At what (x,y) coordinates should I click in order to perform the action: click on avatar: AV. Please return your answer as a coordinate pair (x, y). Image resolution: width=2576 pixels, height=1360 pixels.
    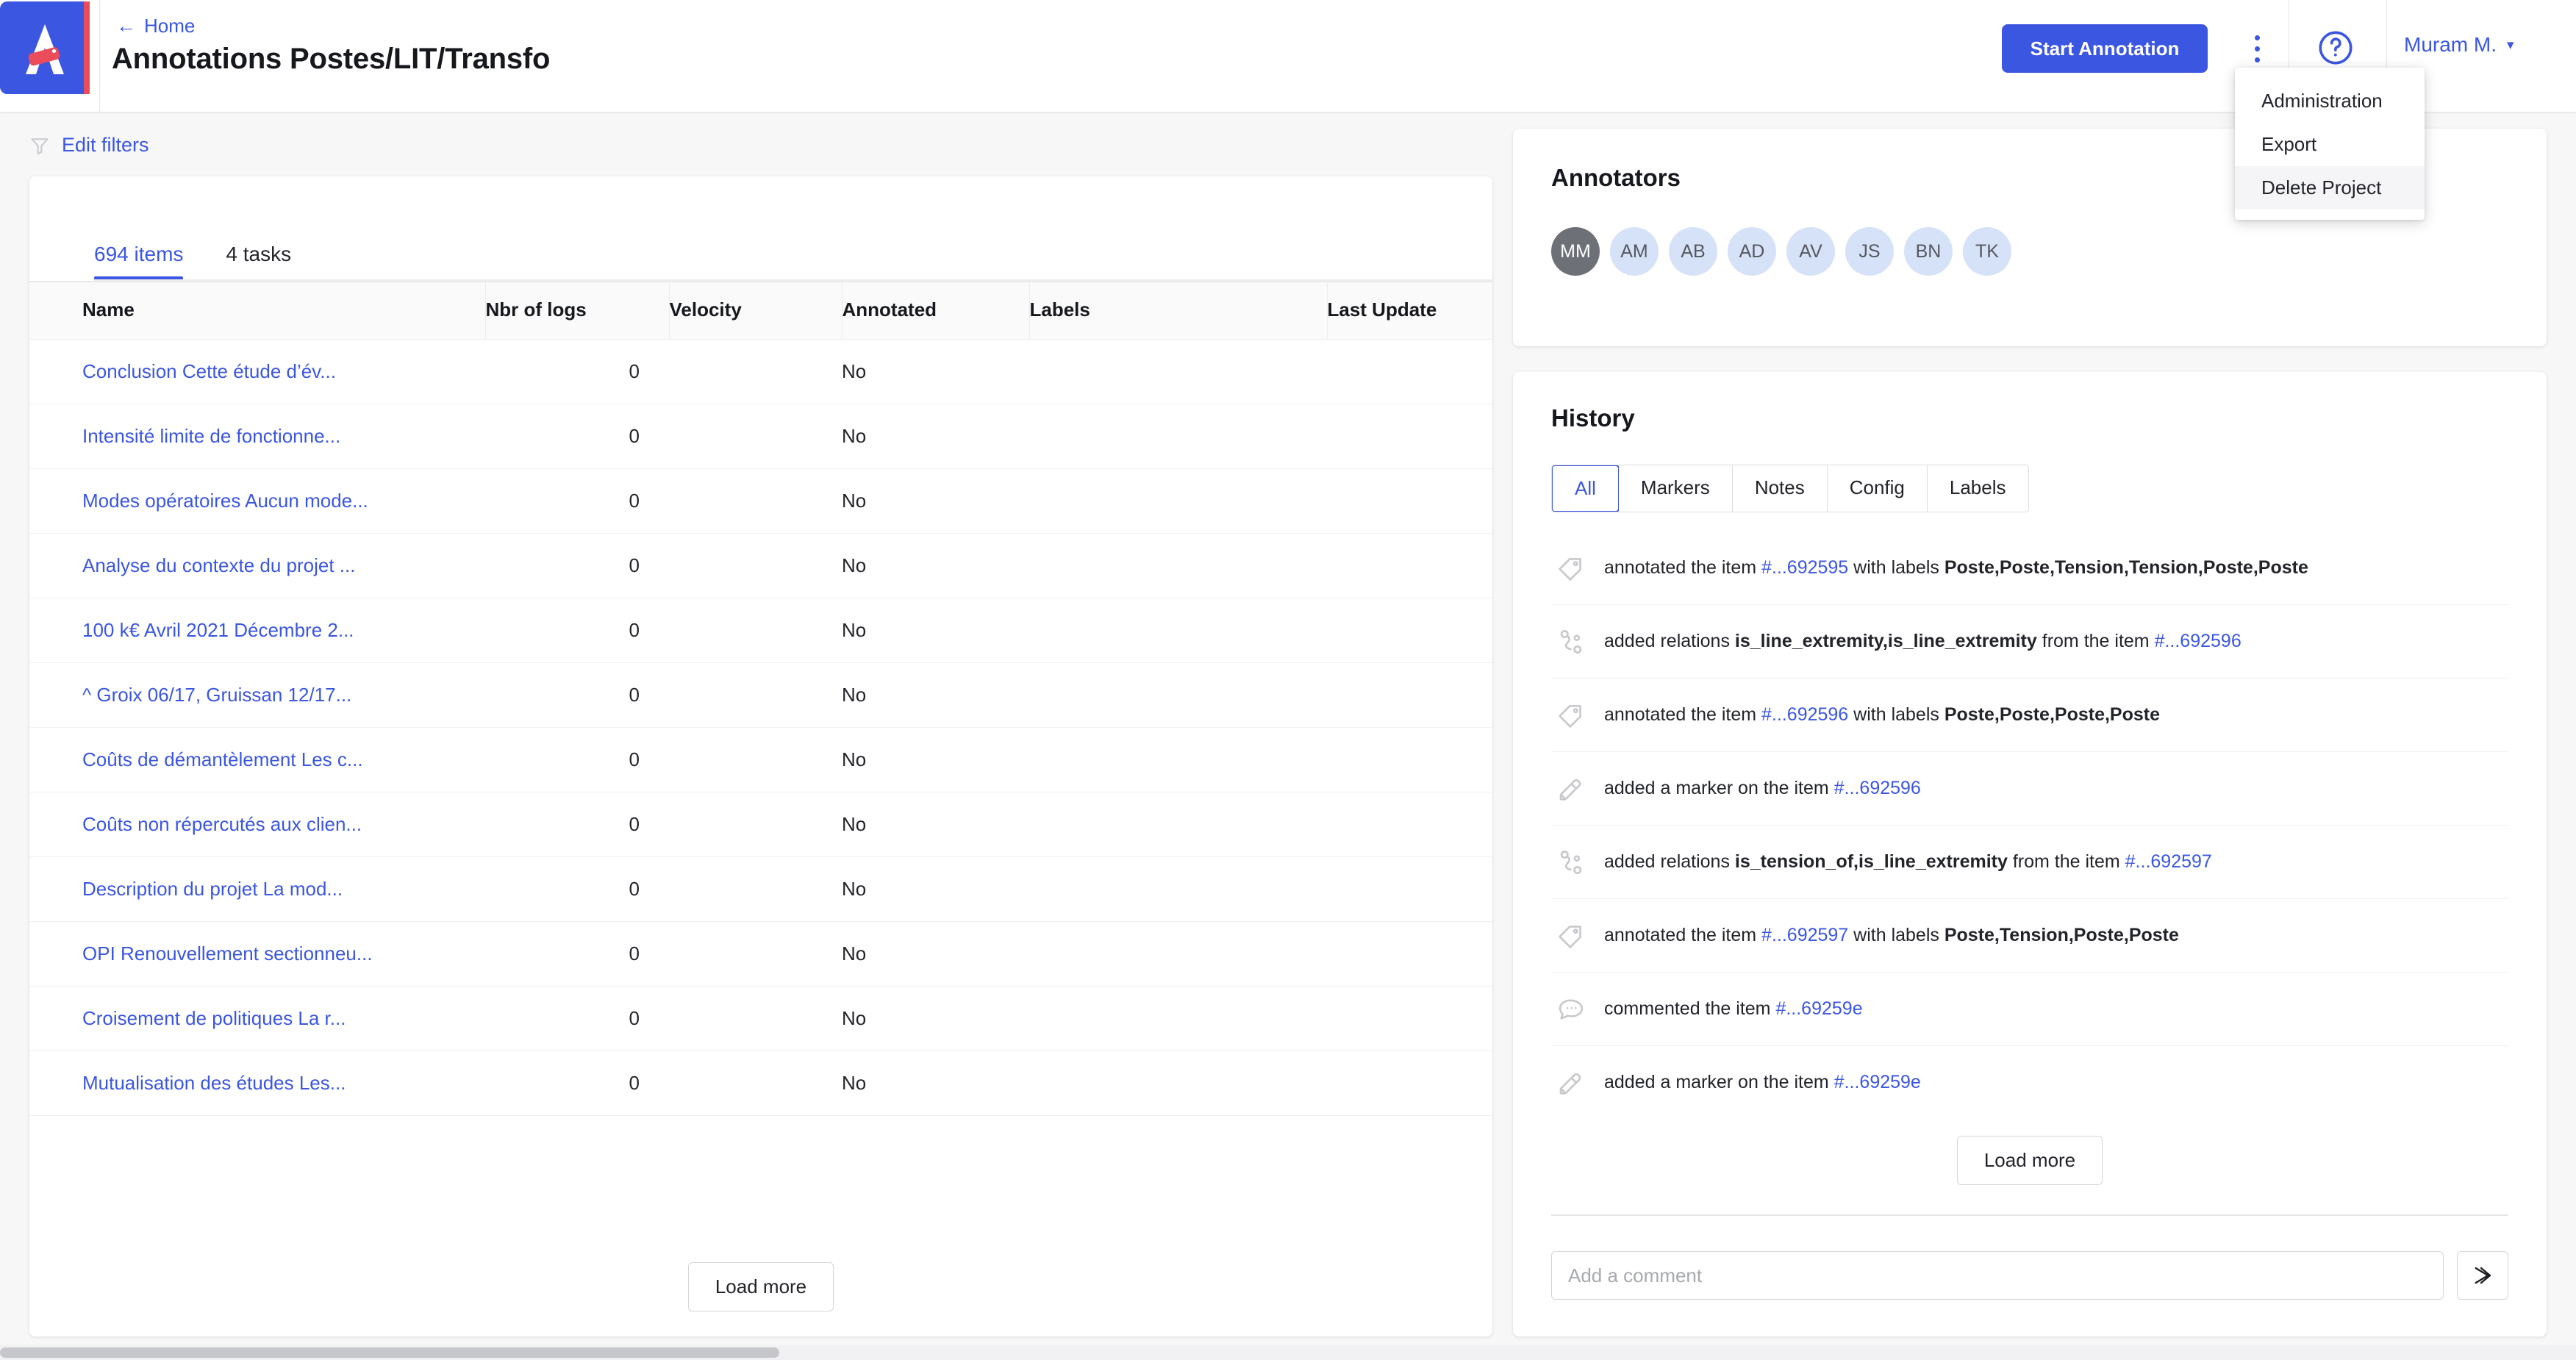
    Looking at the image, I should click on (1810, 252).